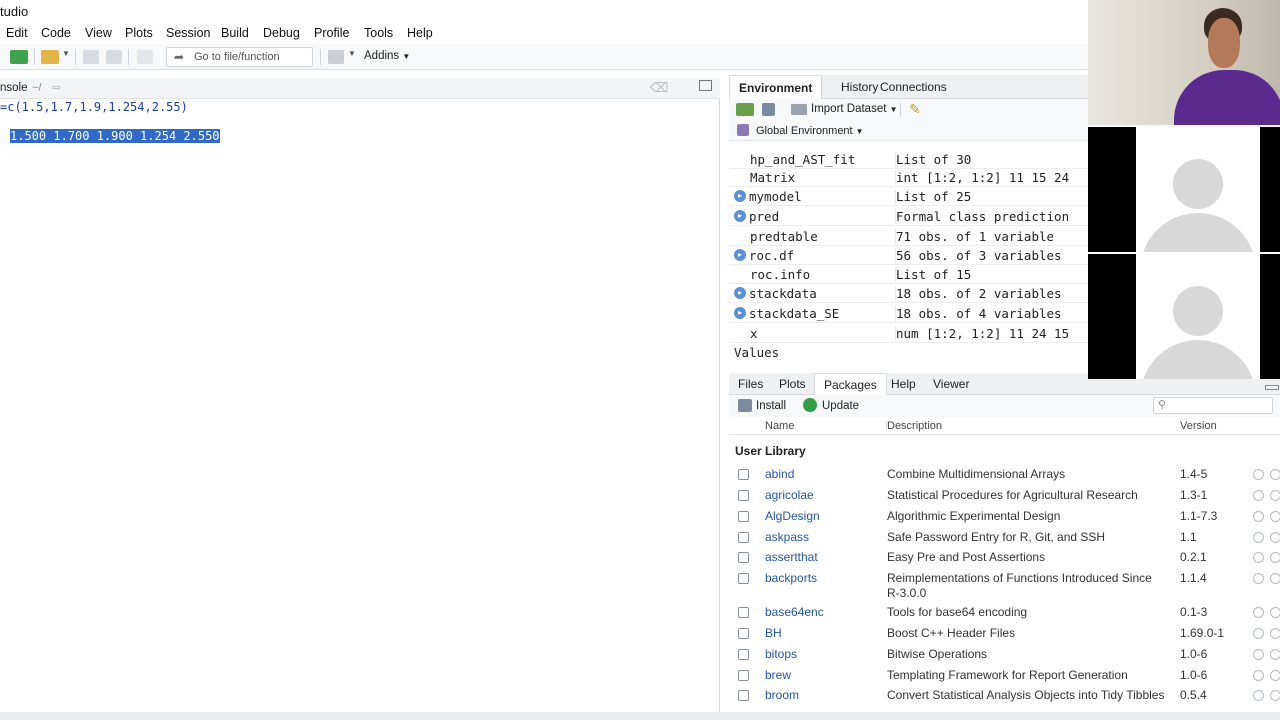 The image size is (1280, 720). What do you see at coordinates (420, 33) in the screenshot?
I see `menu-help: Help` at bounding box center [420, 33].